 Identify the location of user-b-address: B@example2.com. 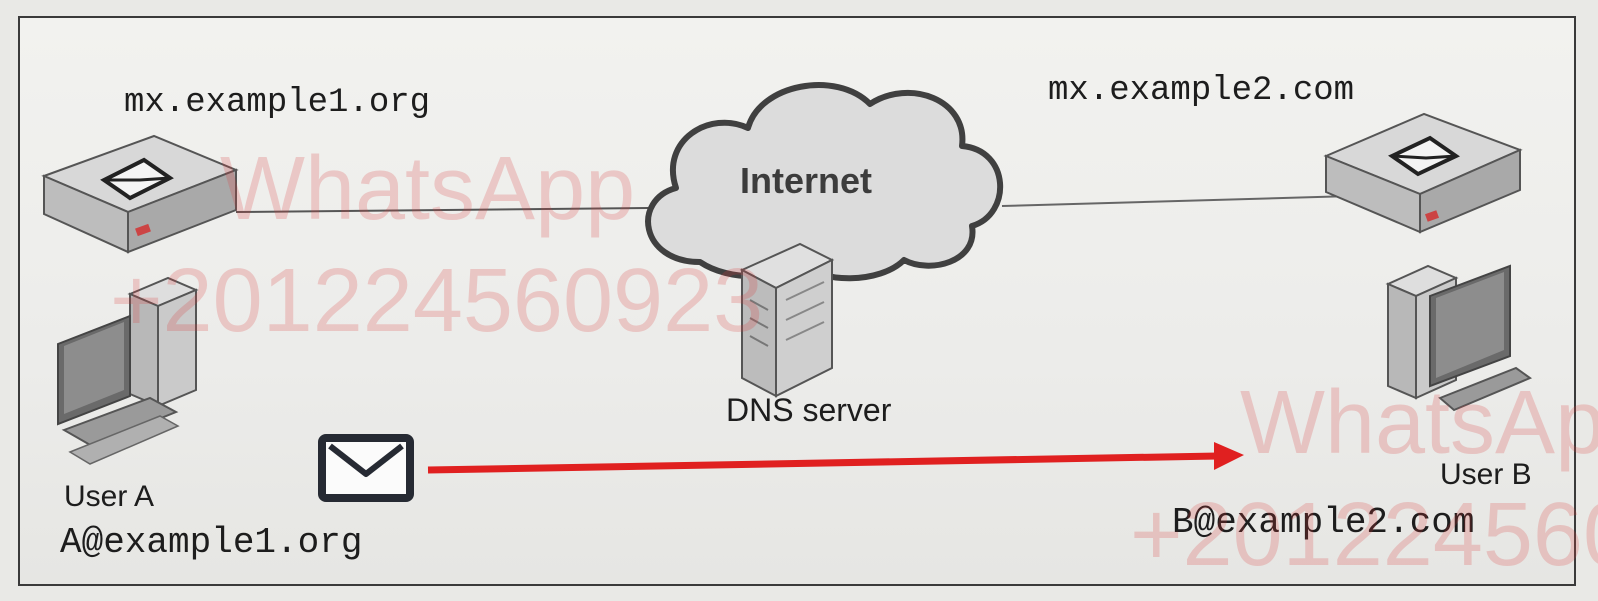
(1323, 522).